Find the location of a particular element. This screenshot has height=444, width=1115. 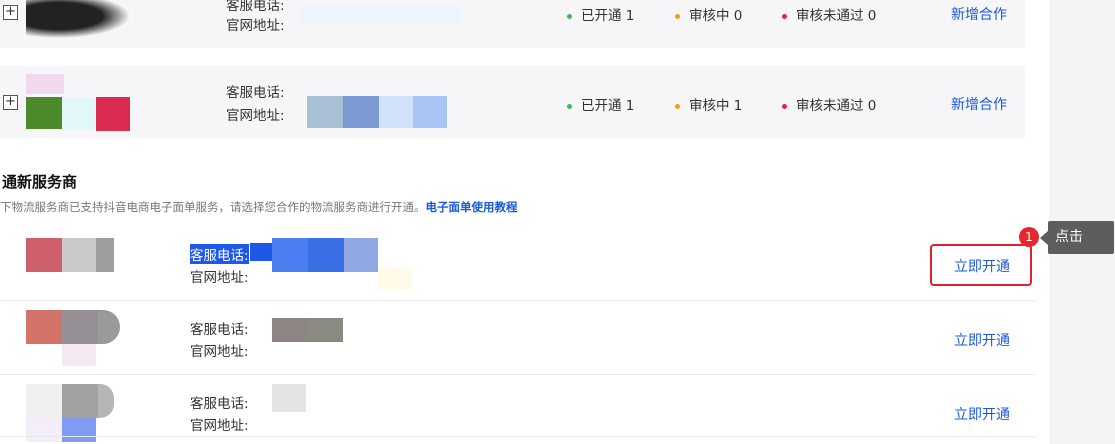

click-highlight-box is located at coordinates (981, 265).